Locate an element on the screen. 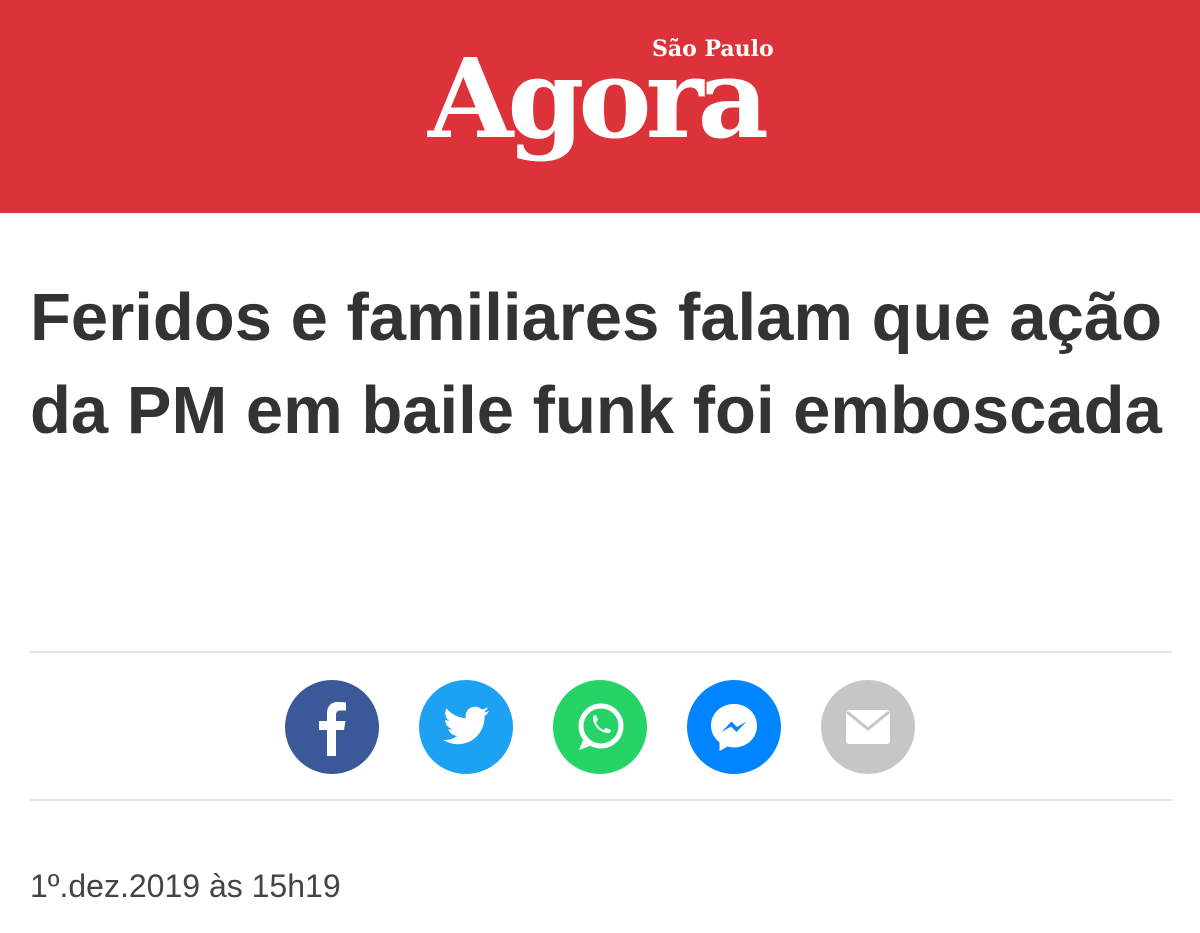 The height and width of the screenshot is (933, 1200). facebook-icon is located at coordinates (332, 729).